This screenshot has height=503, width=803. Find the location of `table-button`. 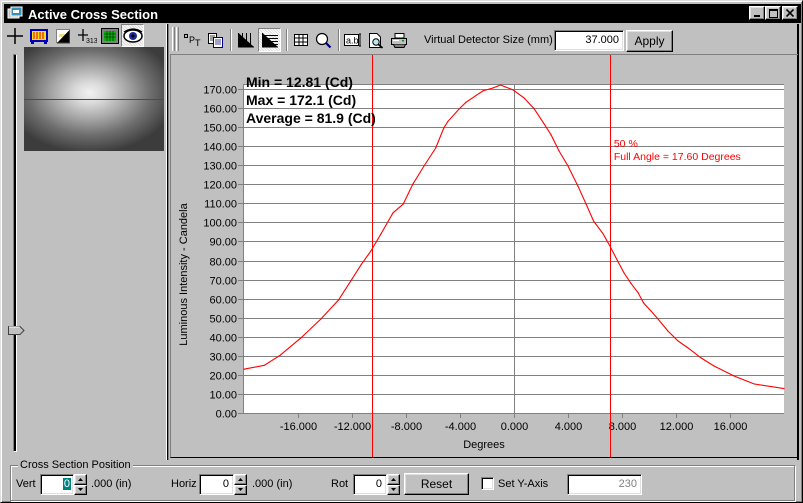

table-button is located at coordinates (301, 40).